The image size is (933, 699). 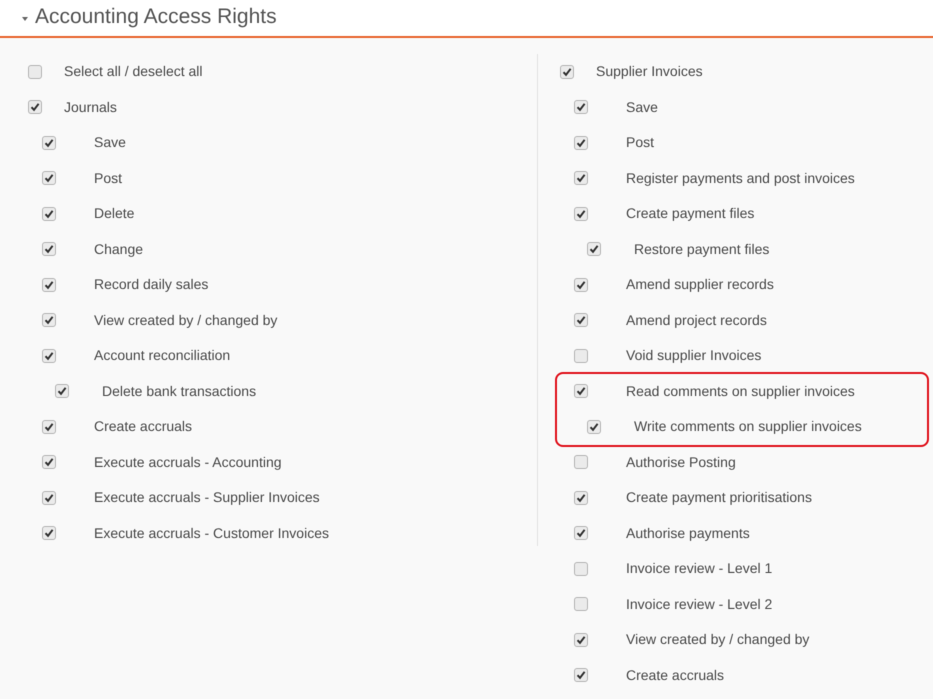 What do you see at coordinates (694, 356) in the screenshot?
I see `permission-label: Void supplier Invoices` at bounding box center [694, 356].